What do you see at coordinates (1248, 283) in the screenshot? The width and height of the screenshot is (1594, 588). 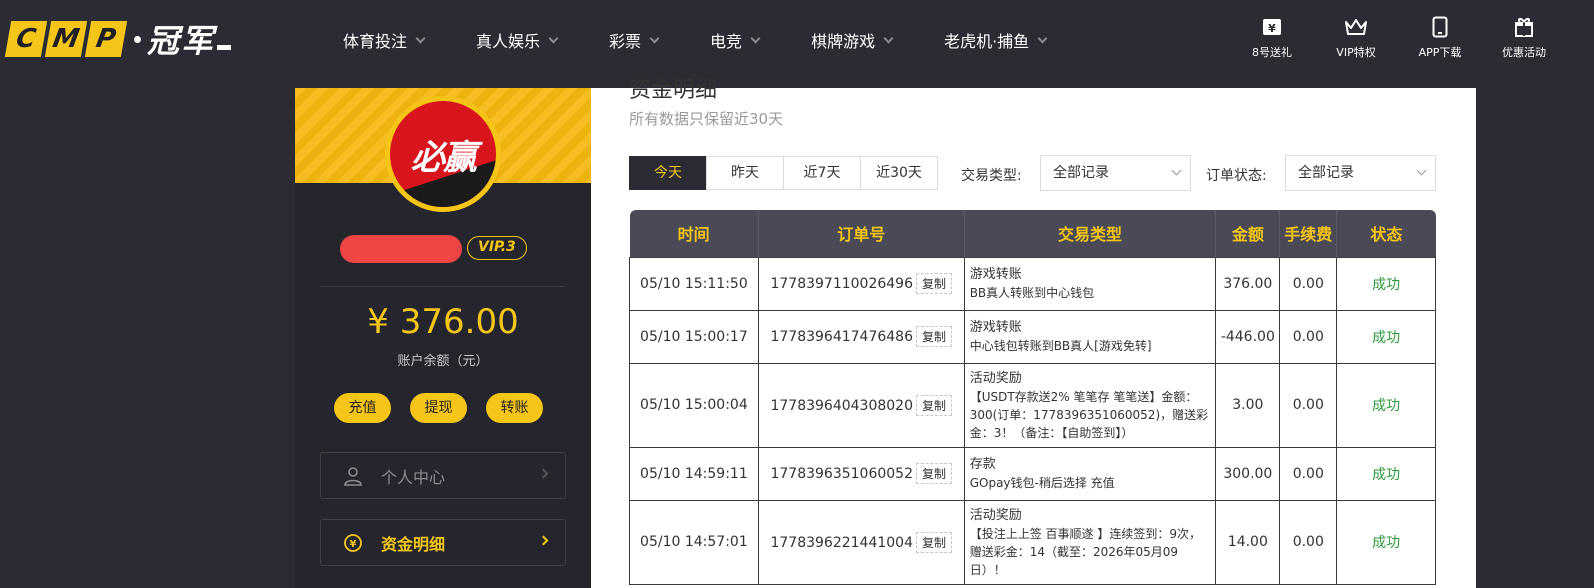 I see `cell-amount: 376.00` at bounding box center [1248, 283].